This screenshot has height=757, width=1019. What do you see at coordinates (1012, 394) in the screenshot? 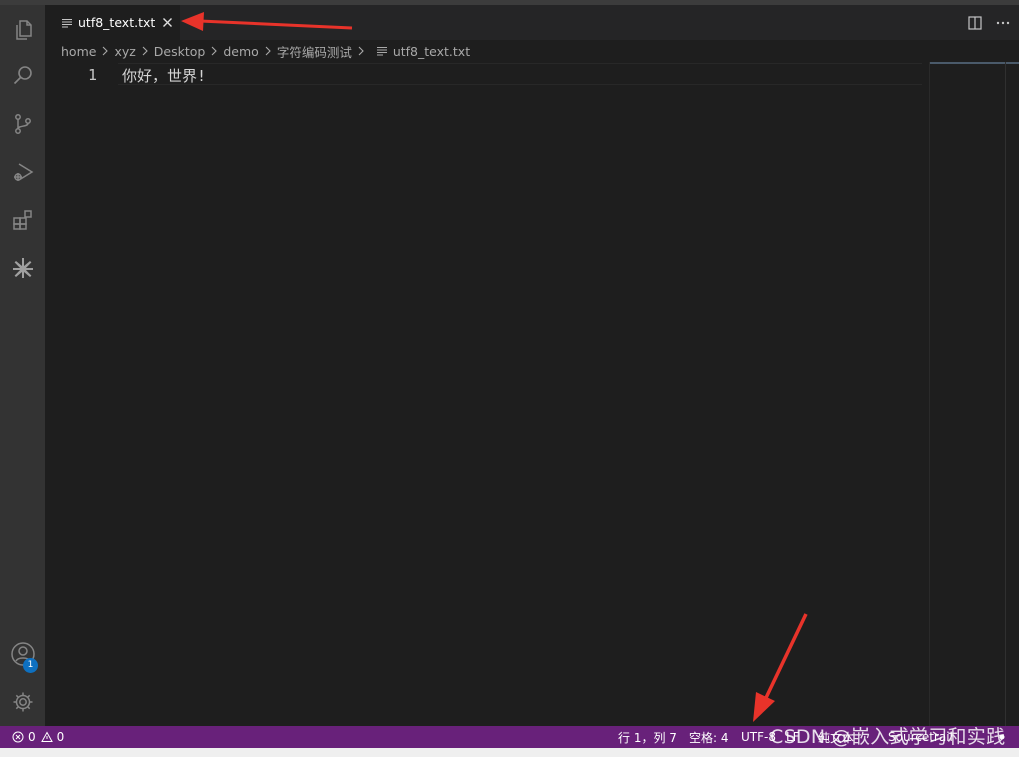
I see `vertical-scrollbar` at bounding box center [1012, 394].